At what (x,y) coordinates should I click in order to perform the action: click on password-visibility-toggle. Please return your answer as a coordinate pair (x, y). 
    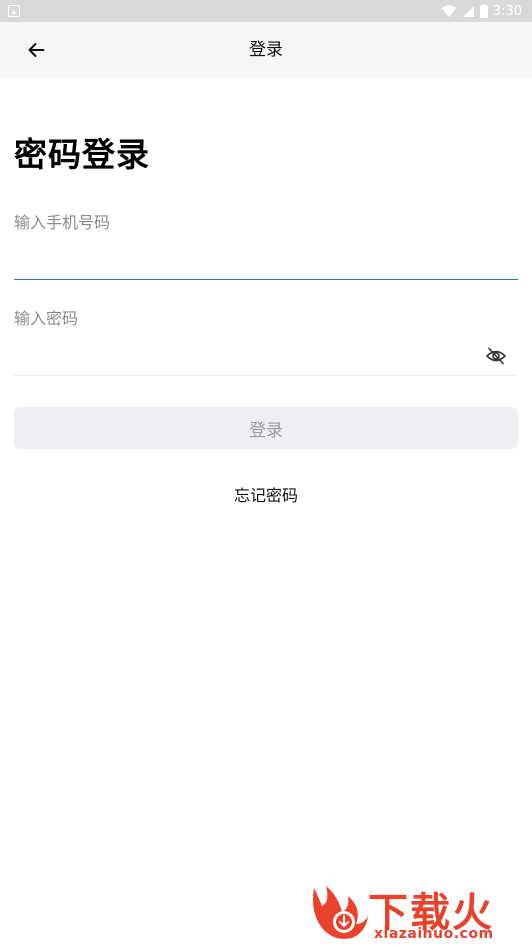
    Looking at the image, I should click on (496, 356).